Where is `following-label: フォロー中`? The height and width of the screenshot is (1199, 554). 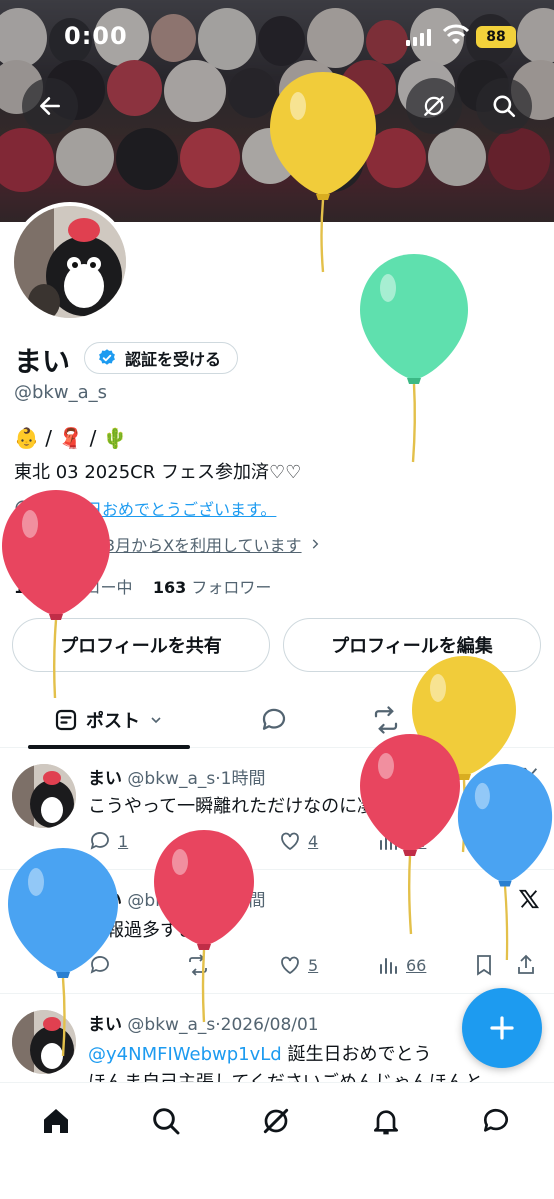 following-label: フォロー中 is located at coordinates (92, 587).